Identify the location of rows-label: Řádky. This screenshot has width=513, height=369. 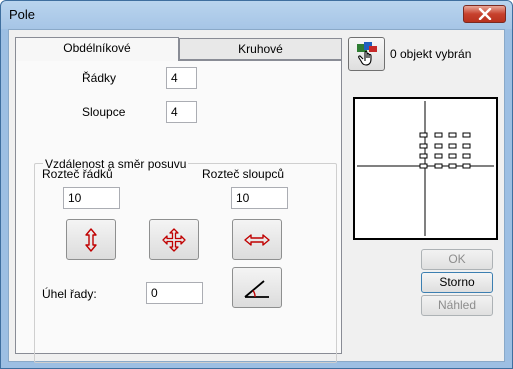
(99, 78).